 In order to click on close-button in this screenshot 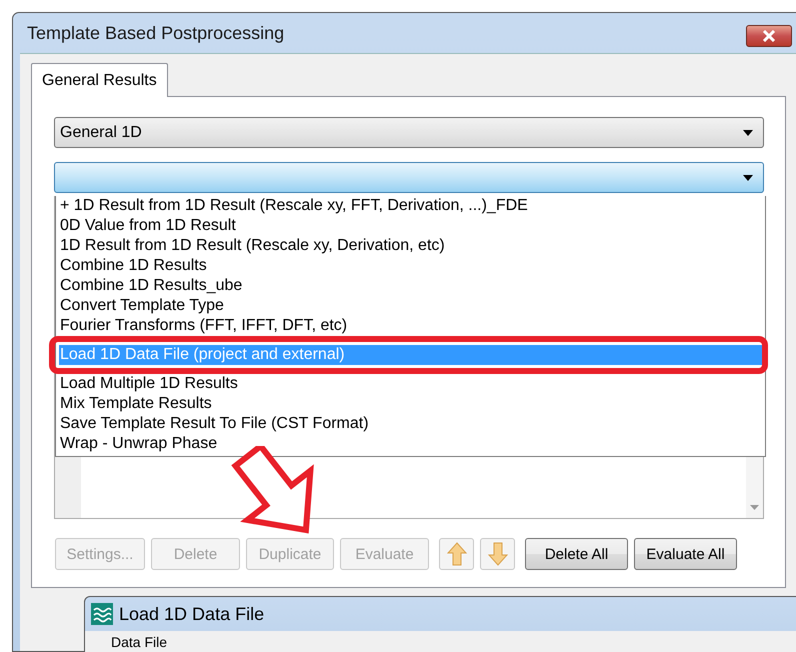, I will do `click(769, 36)`.